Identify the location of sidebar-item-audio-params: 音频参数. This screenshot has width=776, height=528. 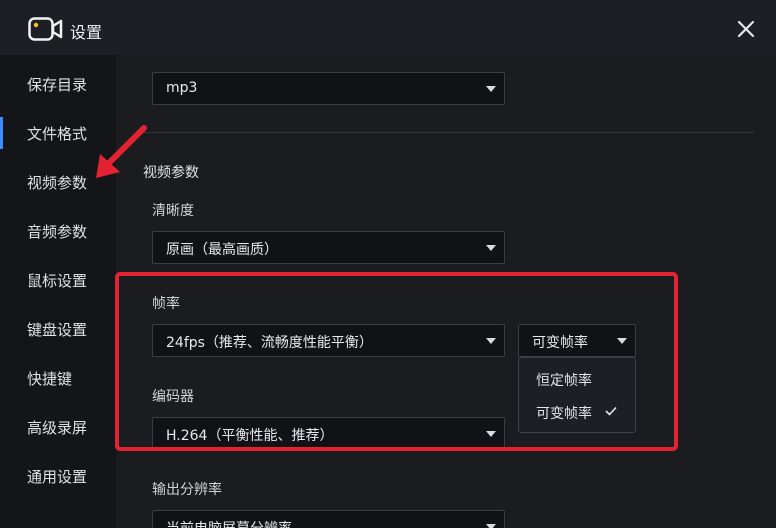
(58, 231).